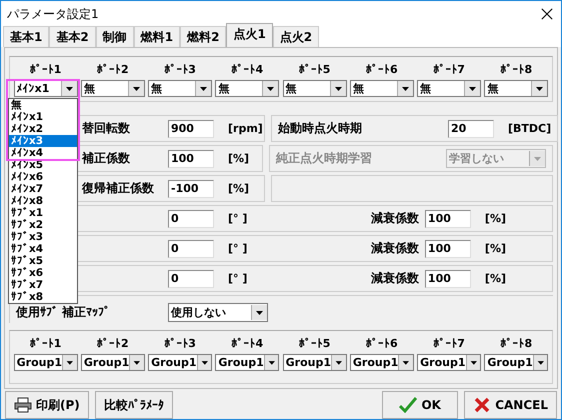 The image size is (562, 420). What do you see at coordinates (47, 405) in the screenshot?
I see `print-button: 印刷(P)` at bounding box center [47, 405].